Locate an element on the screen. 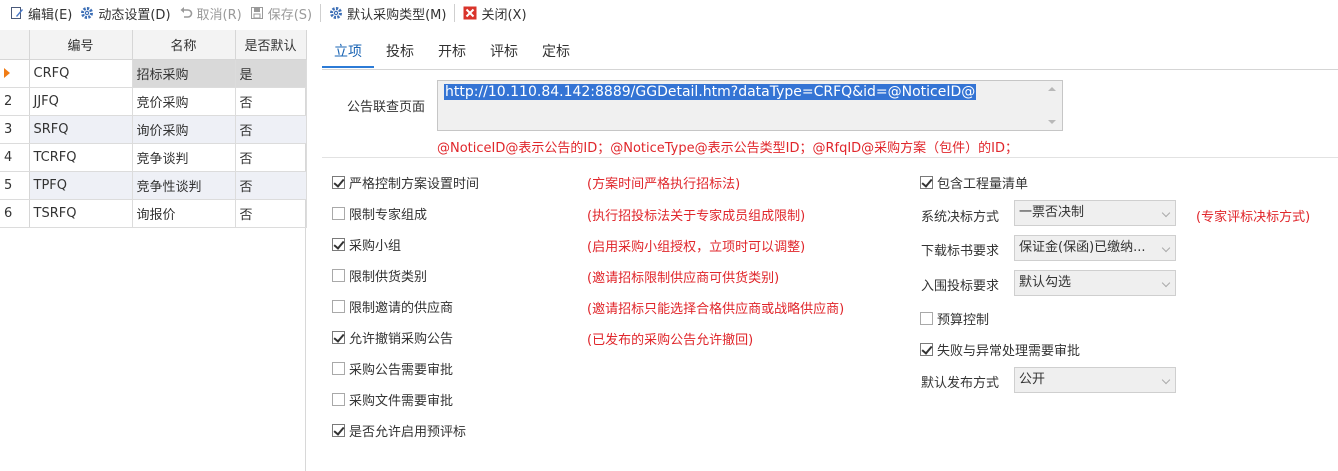 The height and width of the screenshot is (471, 1338). option-strict-time: 严格控制方案设置时间 is located at coordinates (405, 182).